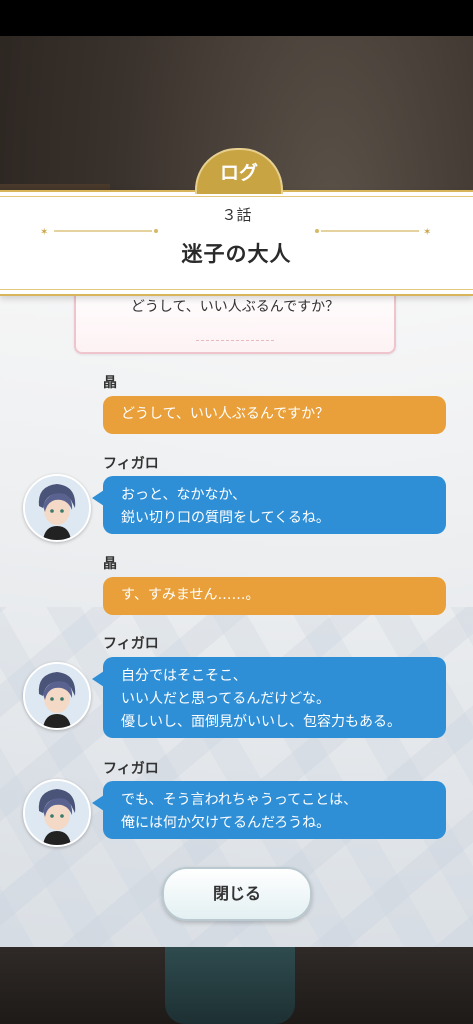 The width and height of the screenshot is (473, 1024). I want to click on message-line: どうして、いい人ぶるんですか？, so click(225, 414).